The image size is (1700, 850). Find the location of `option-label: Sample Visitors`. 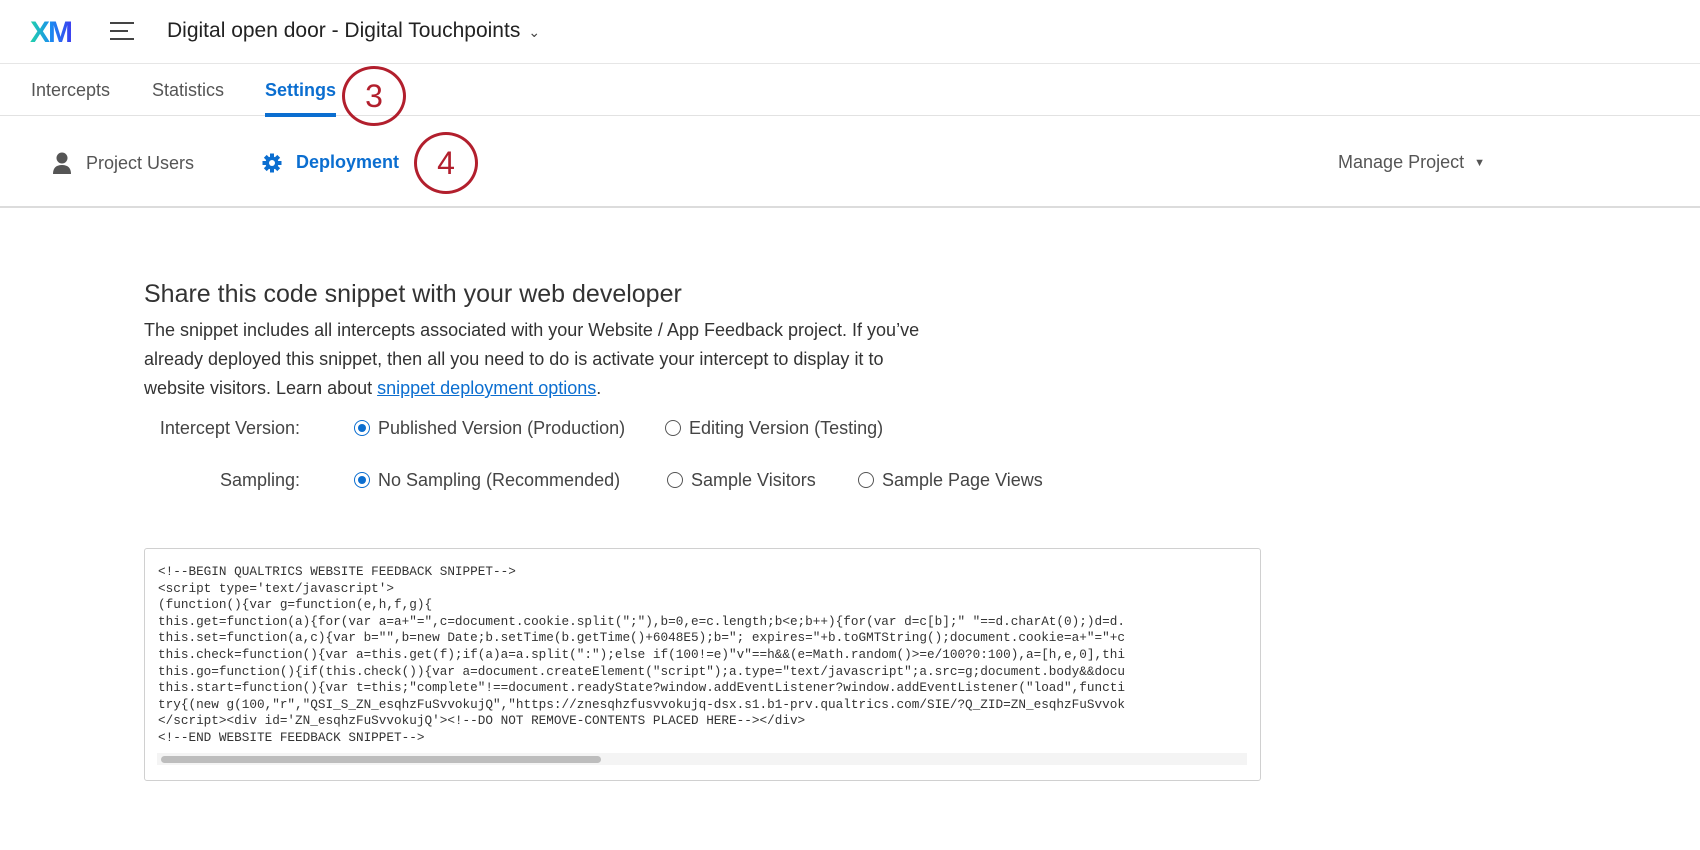

option-label: Sample Visitors is located at coordinates (753, 479).